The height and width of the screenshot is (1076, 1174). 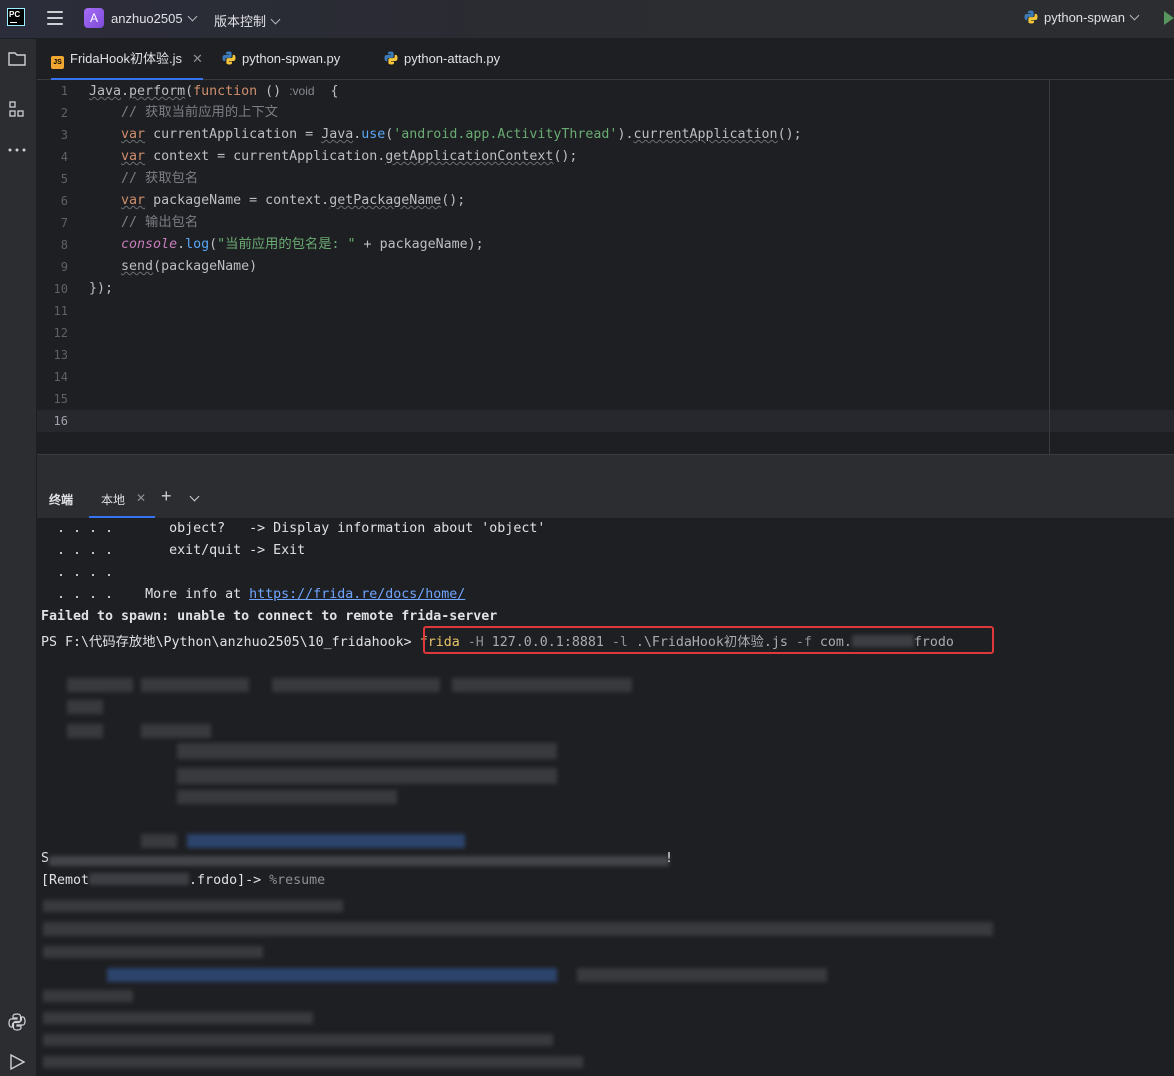 What do you see at coordinates (17, 1022) in the screenshot?
I see `python-console-icon` at bounding box center [17, 1022].